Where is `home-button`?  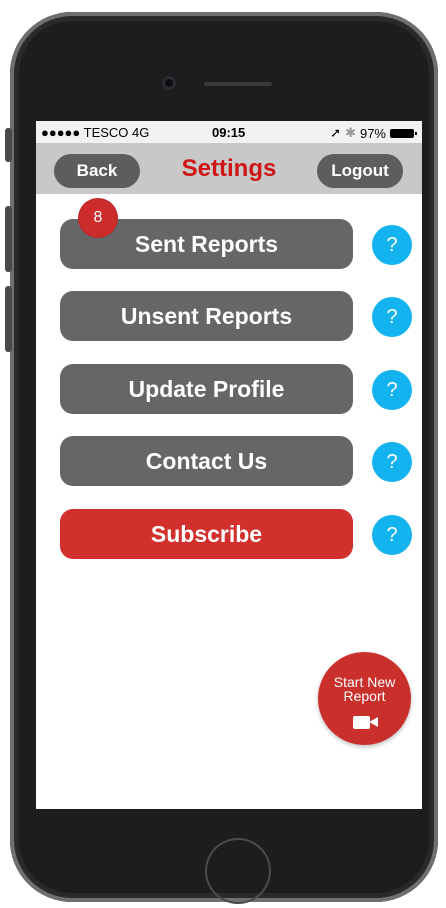 home-button is located at coordinates (238, 871).